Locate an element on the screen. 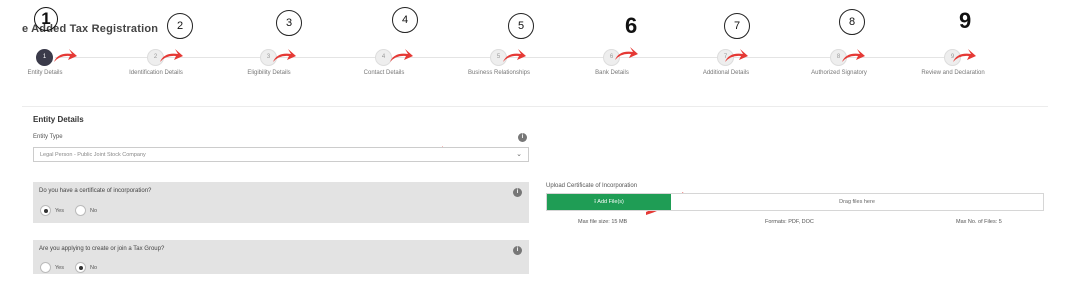 The height and width of the screenshot is (296, 1080). step-number: 1 is located at coordinates (44, 57).